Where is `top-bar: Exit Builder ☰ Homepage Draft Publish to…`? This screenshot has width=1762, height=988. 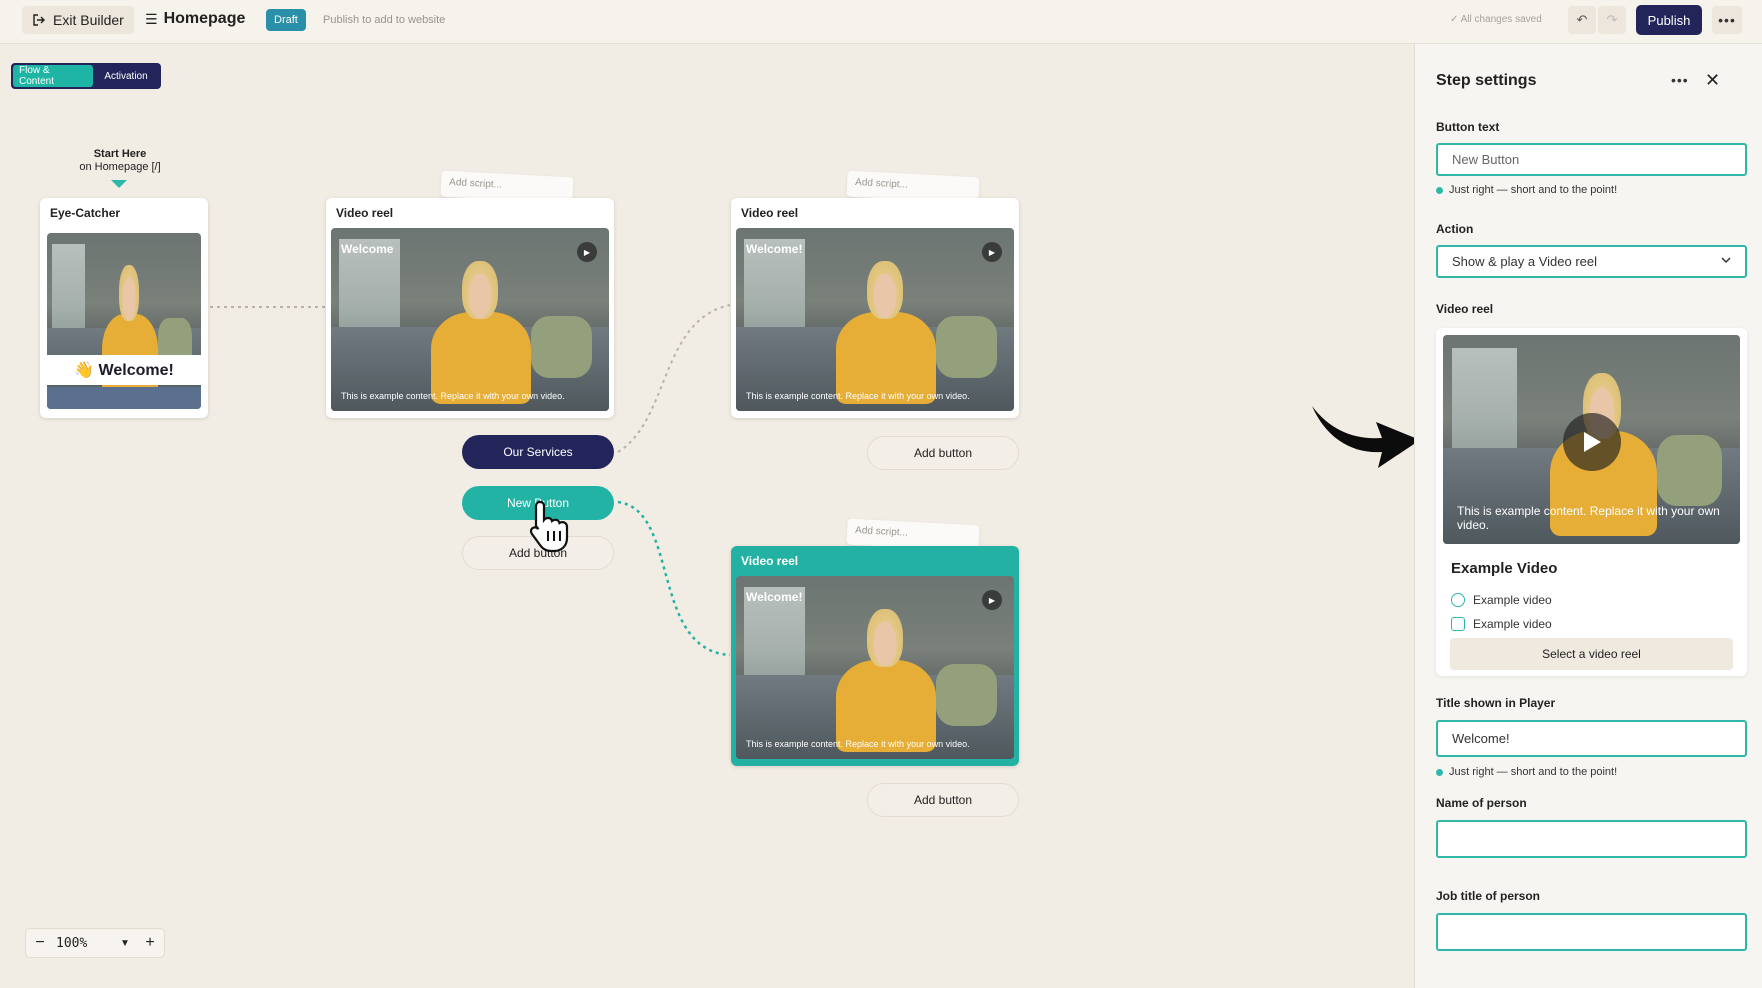
top-bar: Exit Builder ☰ Homepage Draft Publish to… is located at coordinates (881, 22).